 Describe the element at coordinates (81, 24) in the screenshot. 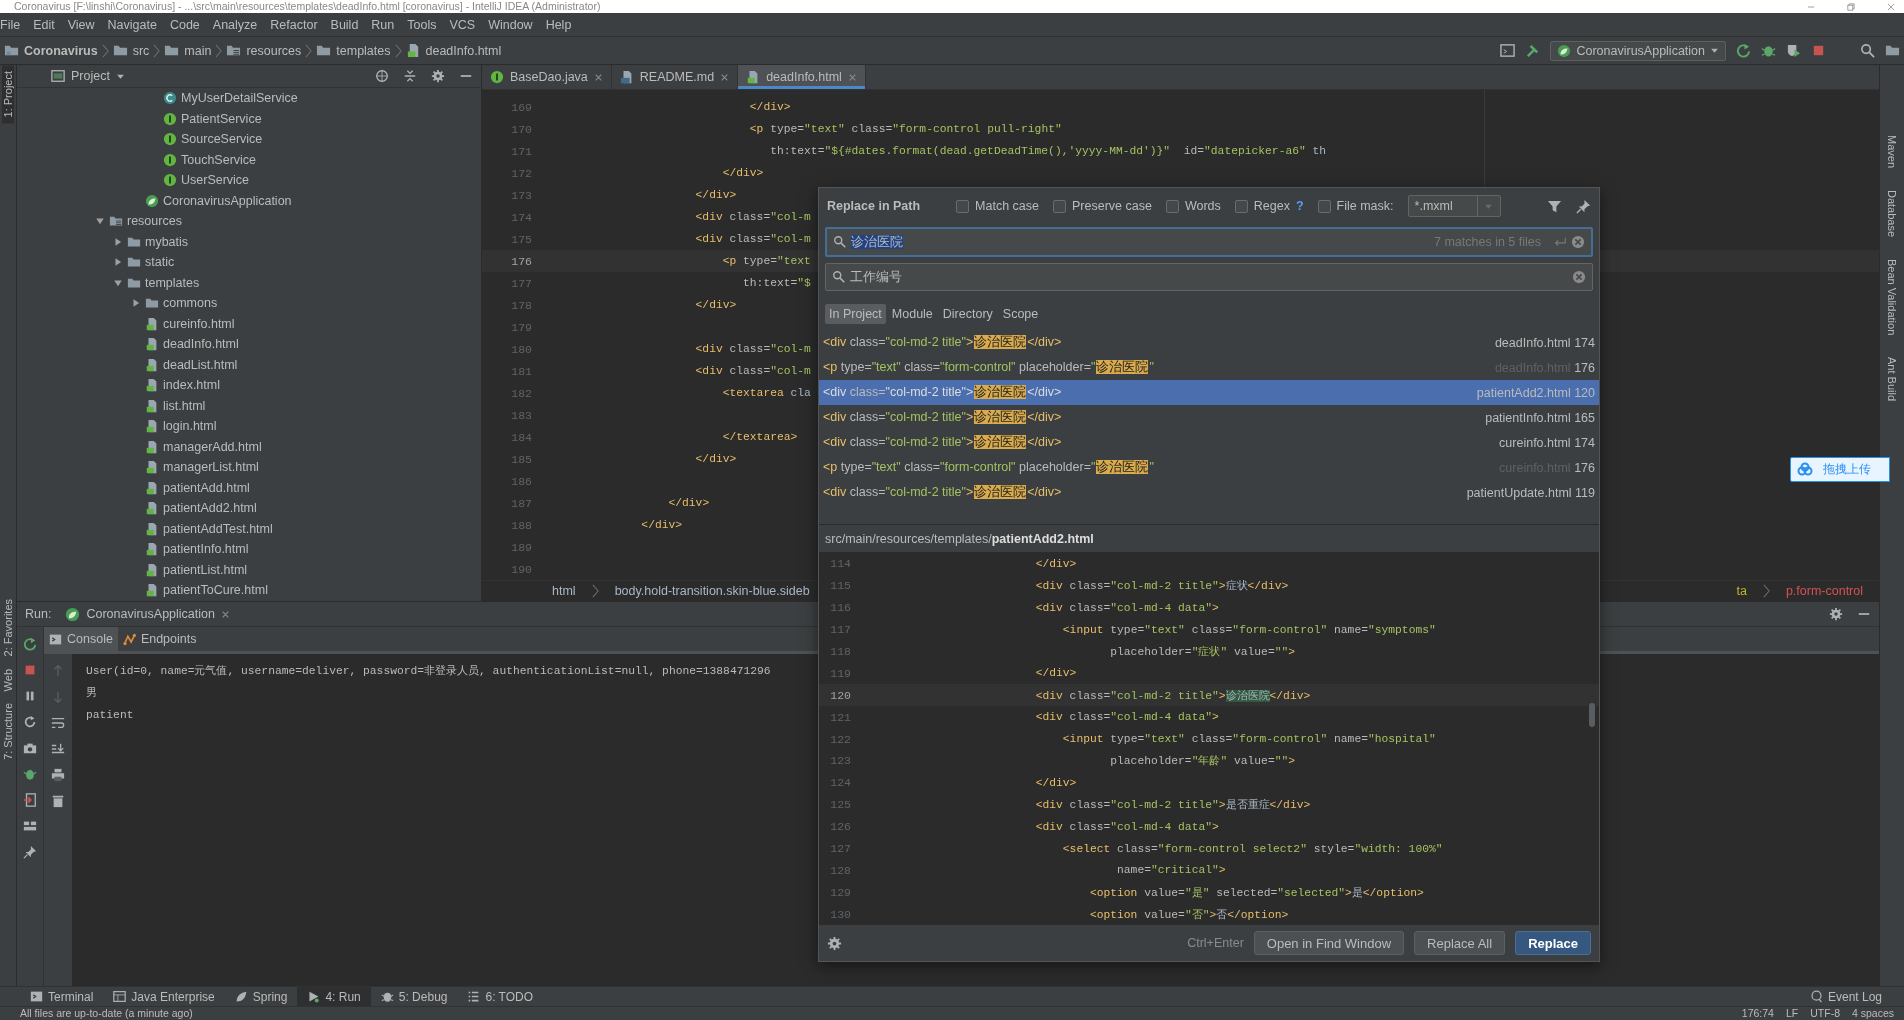

I see `menu-item: View` at that location.